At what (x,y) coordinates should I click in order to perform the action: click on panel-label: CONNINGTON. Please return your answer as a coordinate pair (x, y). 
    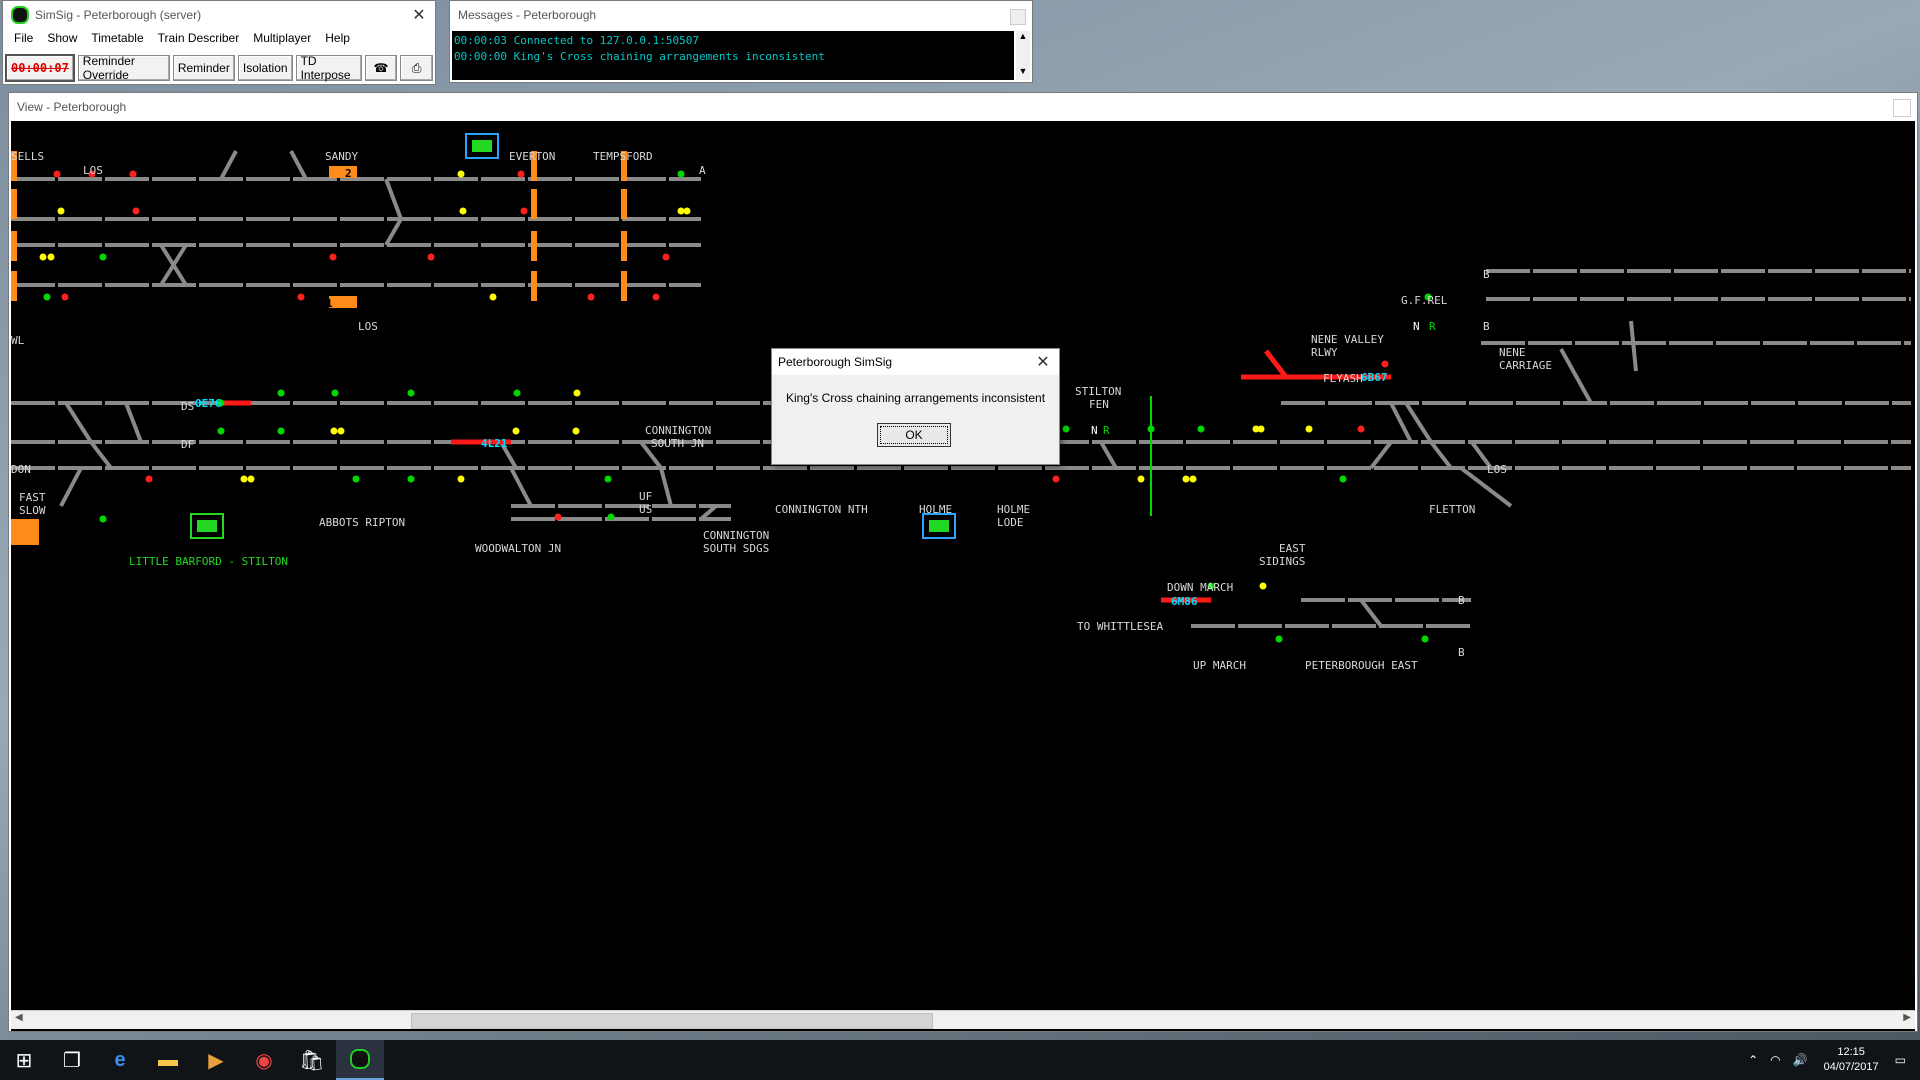
    Looking at the image, I should click on (678, 430).